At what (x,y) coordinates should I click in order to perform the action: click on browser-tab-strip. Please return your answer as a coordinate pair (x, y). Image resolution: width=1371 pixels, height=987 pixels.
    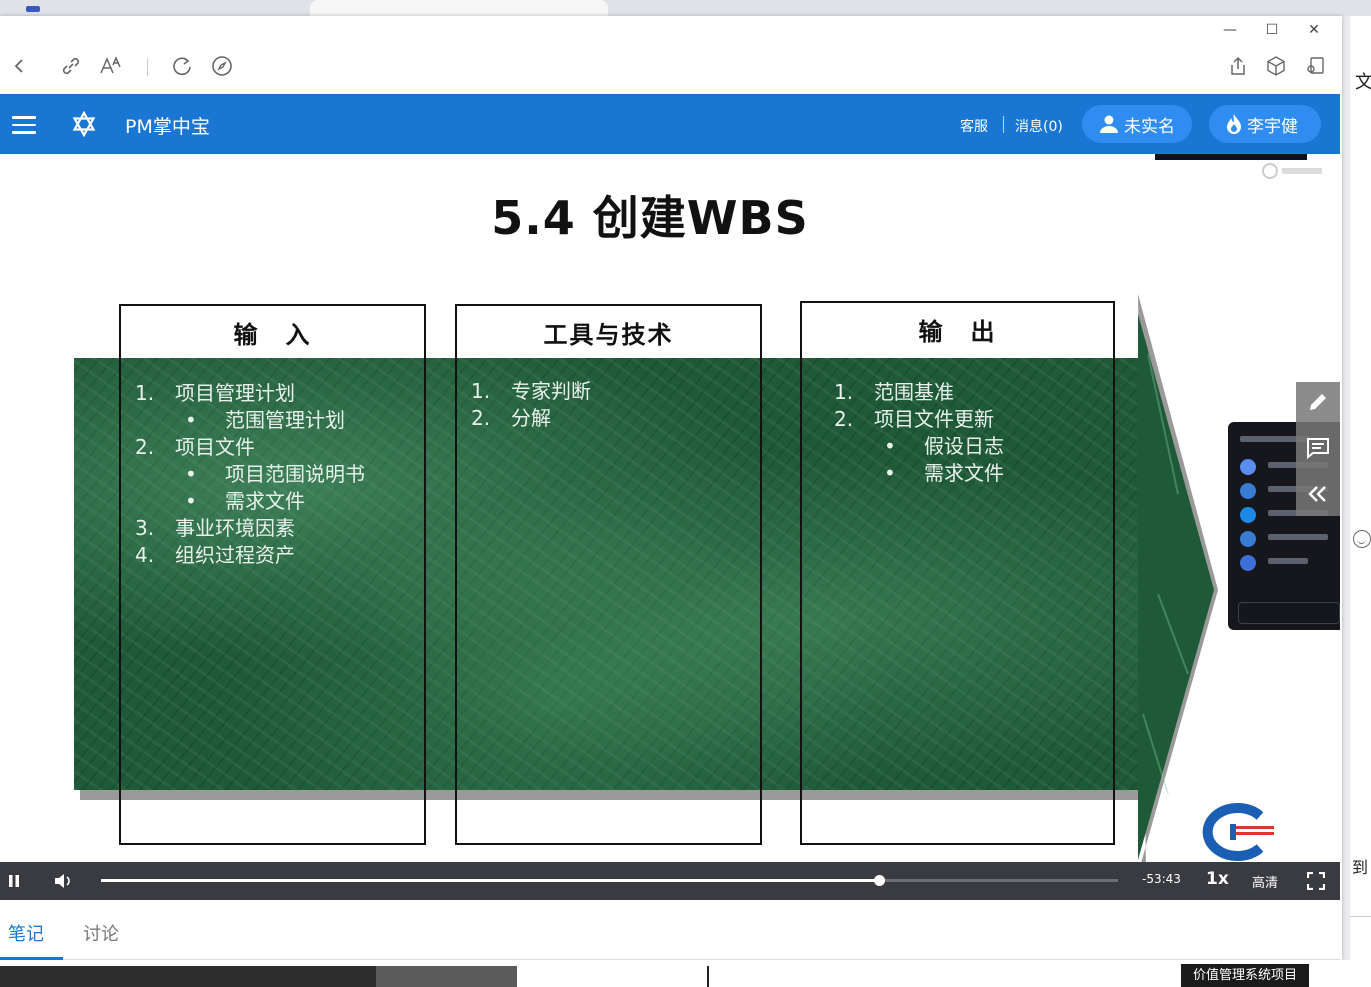
    Looking at the image, I should click on (685, 8).